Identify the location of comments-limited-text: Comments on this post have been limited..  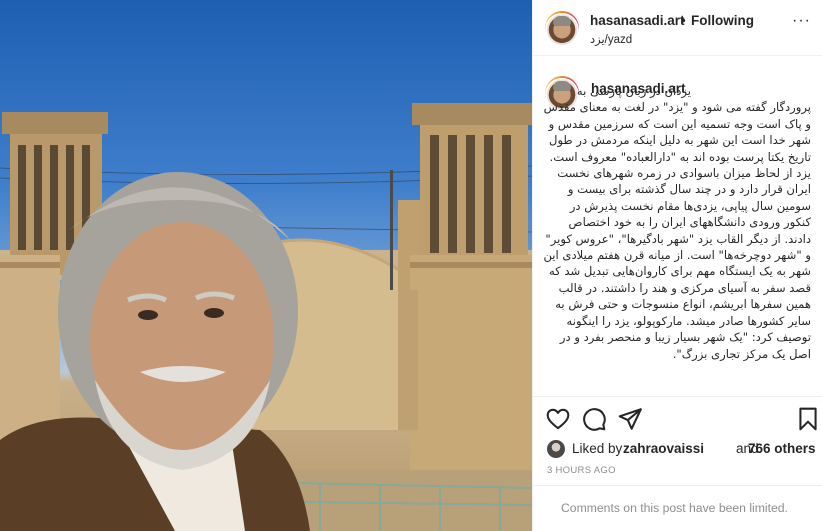
(674, 508).